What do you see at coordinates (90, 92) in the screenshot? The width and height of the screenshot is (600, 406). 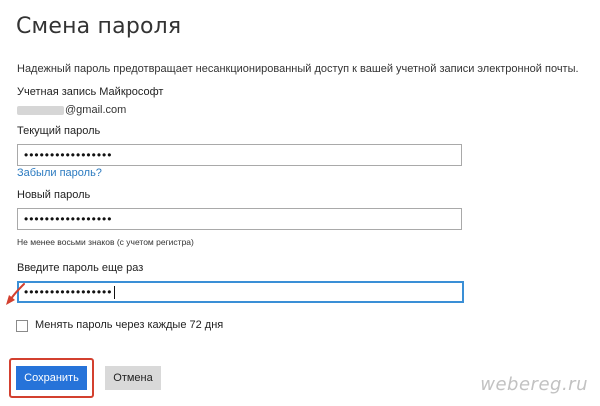 I see `account-label: Учетная запись Майкрософт` at bounding box center [90, 92].